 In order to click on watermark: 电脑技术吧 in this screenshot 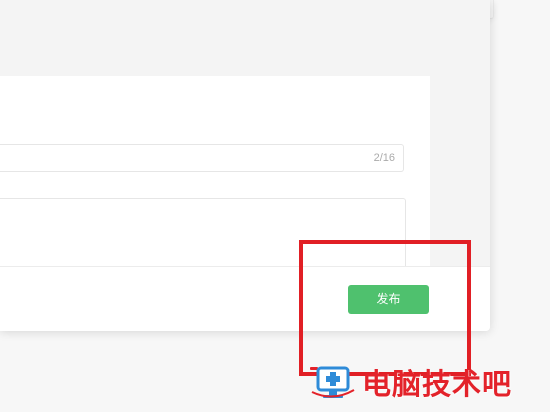, I will do `click(410, 382)`.